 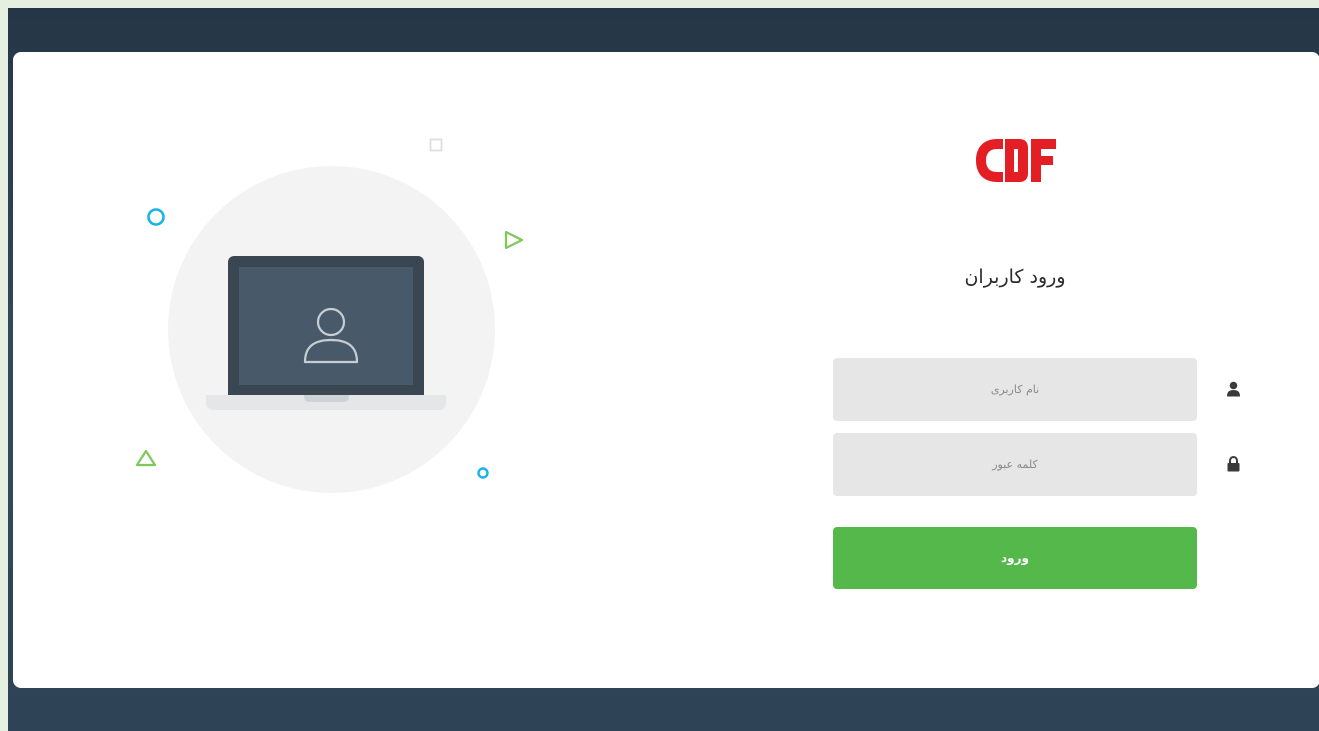 I want to click on laptop-screen, so click(x=326, y=326).